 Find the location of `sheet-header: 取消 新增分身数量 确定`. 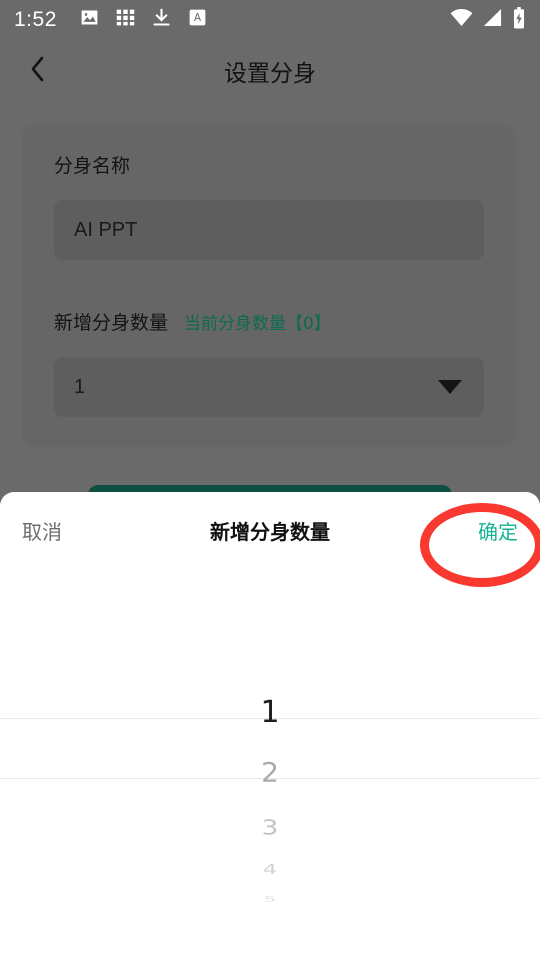

sheet-header: 取消 新增分身数量 确定 is located at coordinates (270, 530).